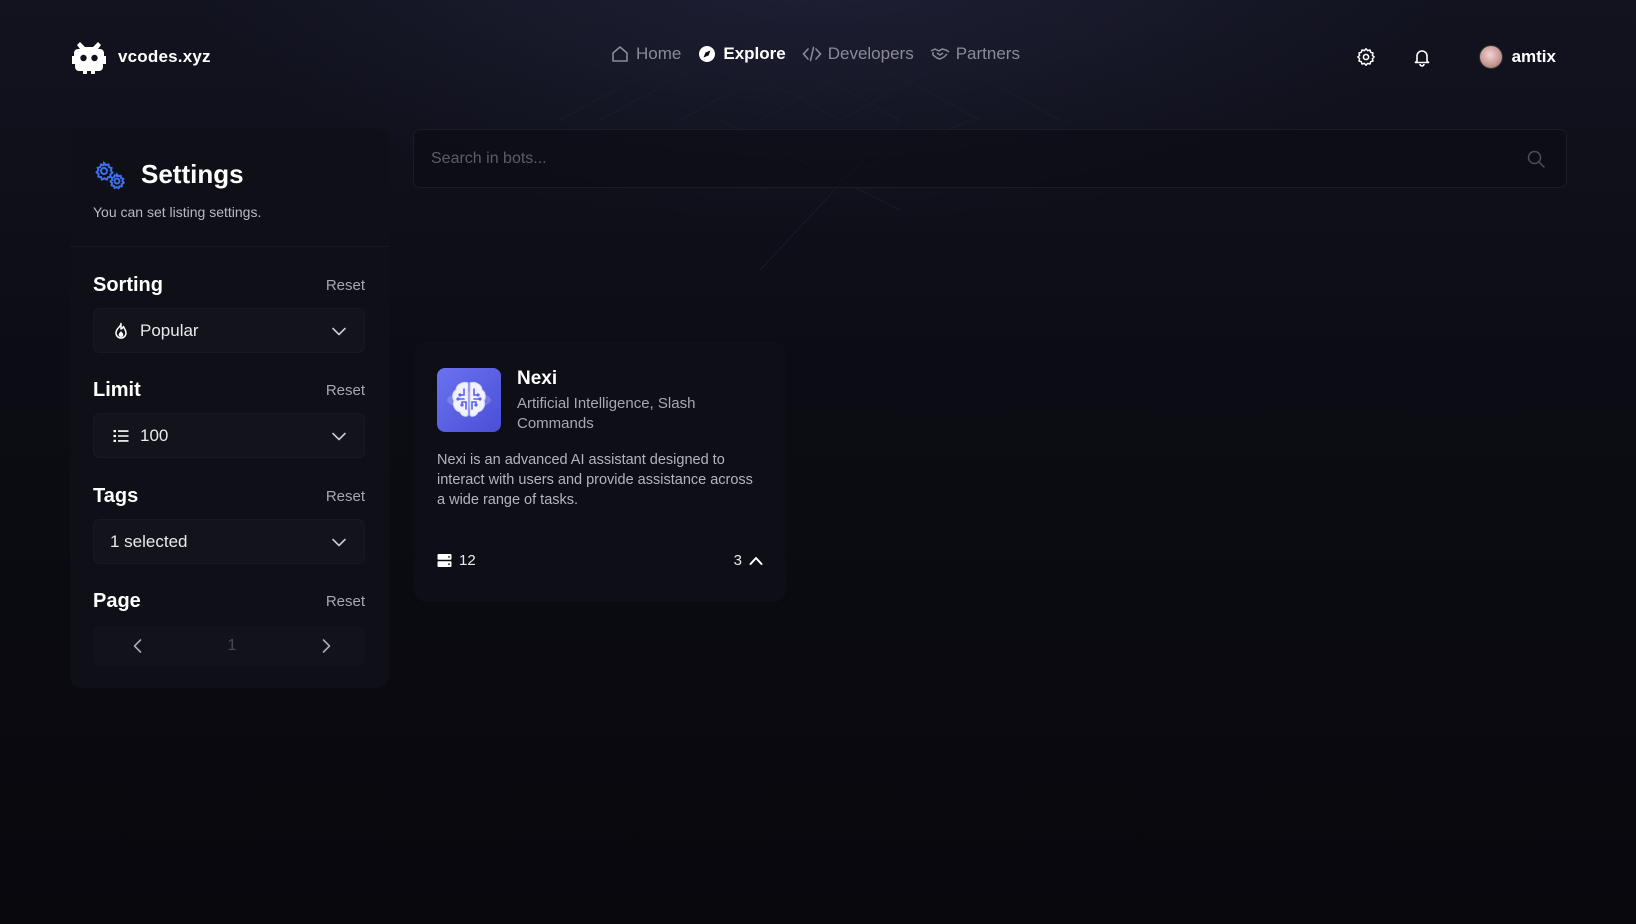 The height and width of the screenshot is (924, 1636). What do you see at coordinates (117, 389) in the screenshot?
I see `limit-label: Limit` at bounding box center [117, 389].